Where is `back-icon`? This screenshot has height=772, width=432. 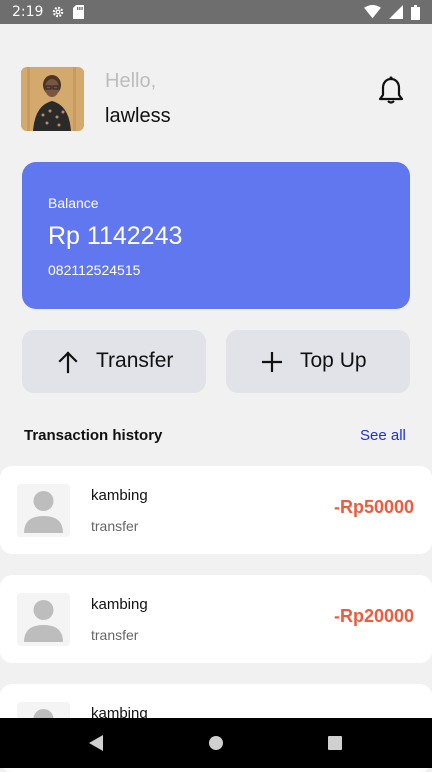 back-icon is located at coordinates (96, 743).